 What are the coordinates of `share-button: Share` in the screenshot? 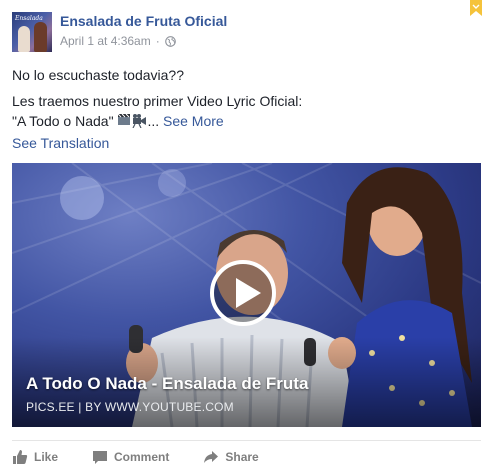 It's located at (231, 457).